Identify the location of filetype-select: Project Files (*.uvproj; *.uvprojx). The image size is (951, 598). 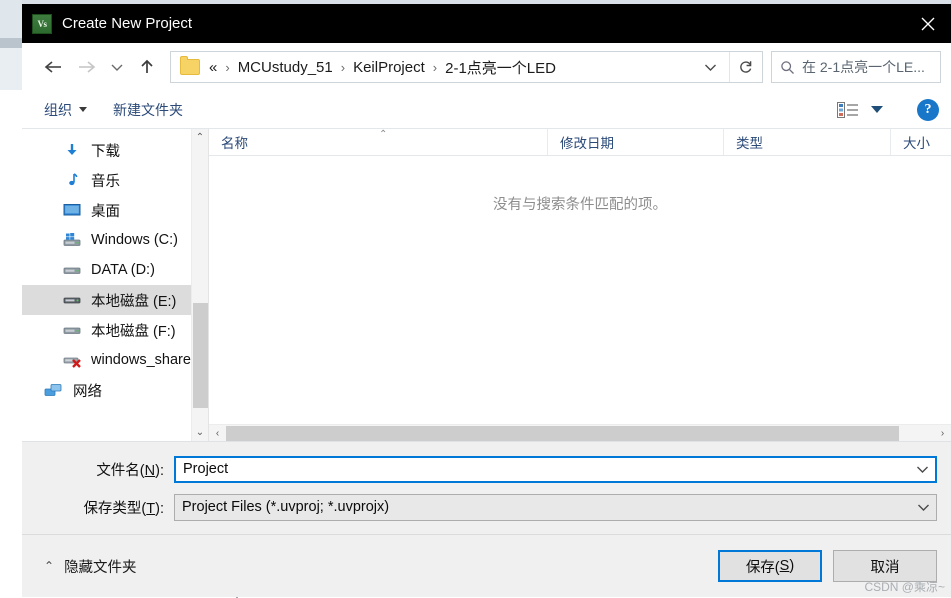
(555, 507).